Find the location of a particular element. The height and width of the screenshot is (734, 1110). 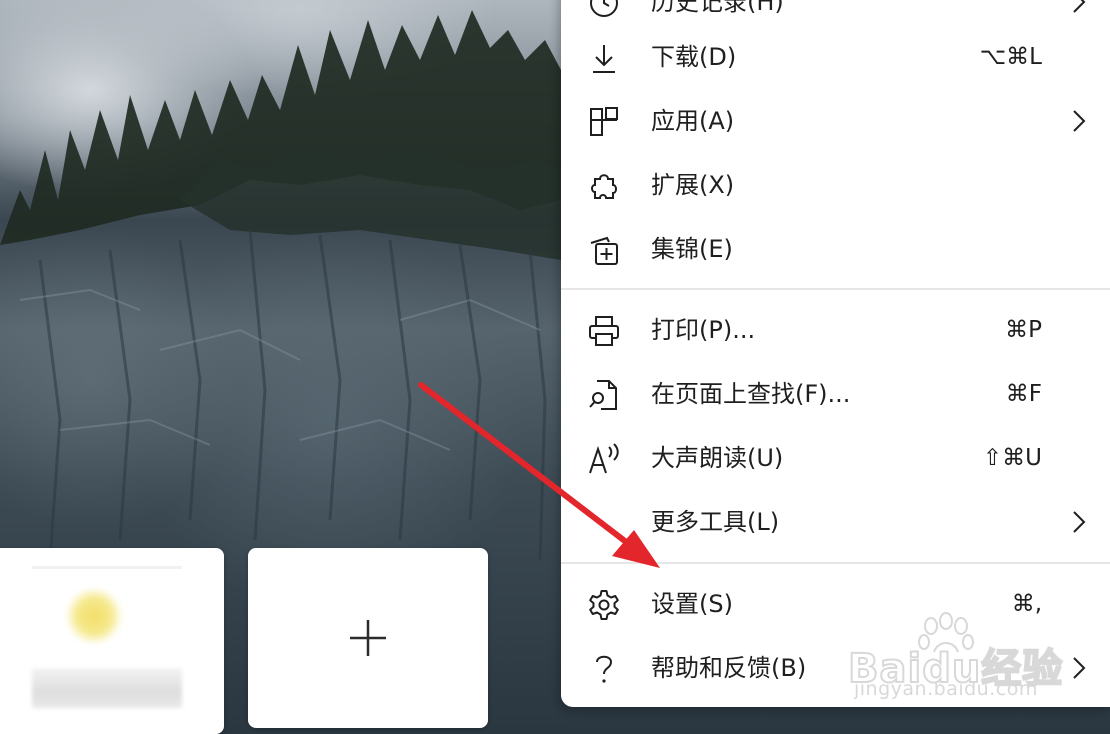

read-aloud-icon is located at coordinates (604, 459).